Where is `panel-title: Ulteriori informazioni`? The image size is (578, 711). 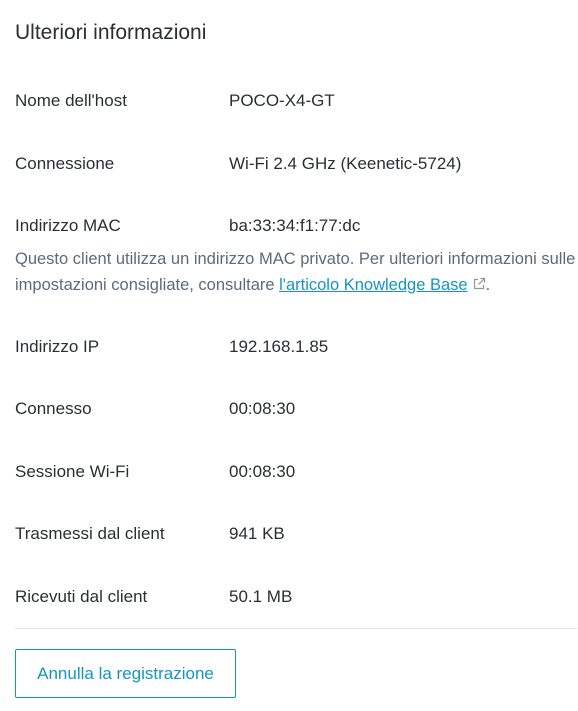
panel-title: Ulteriori informazioni is located at coordinates (111, 32).